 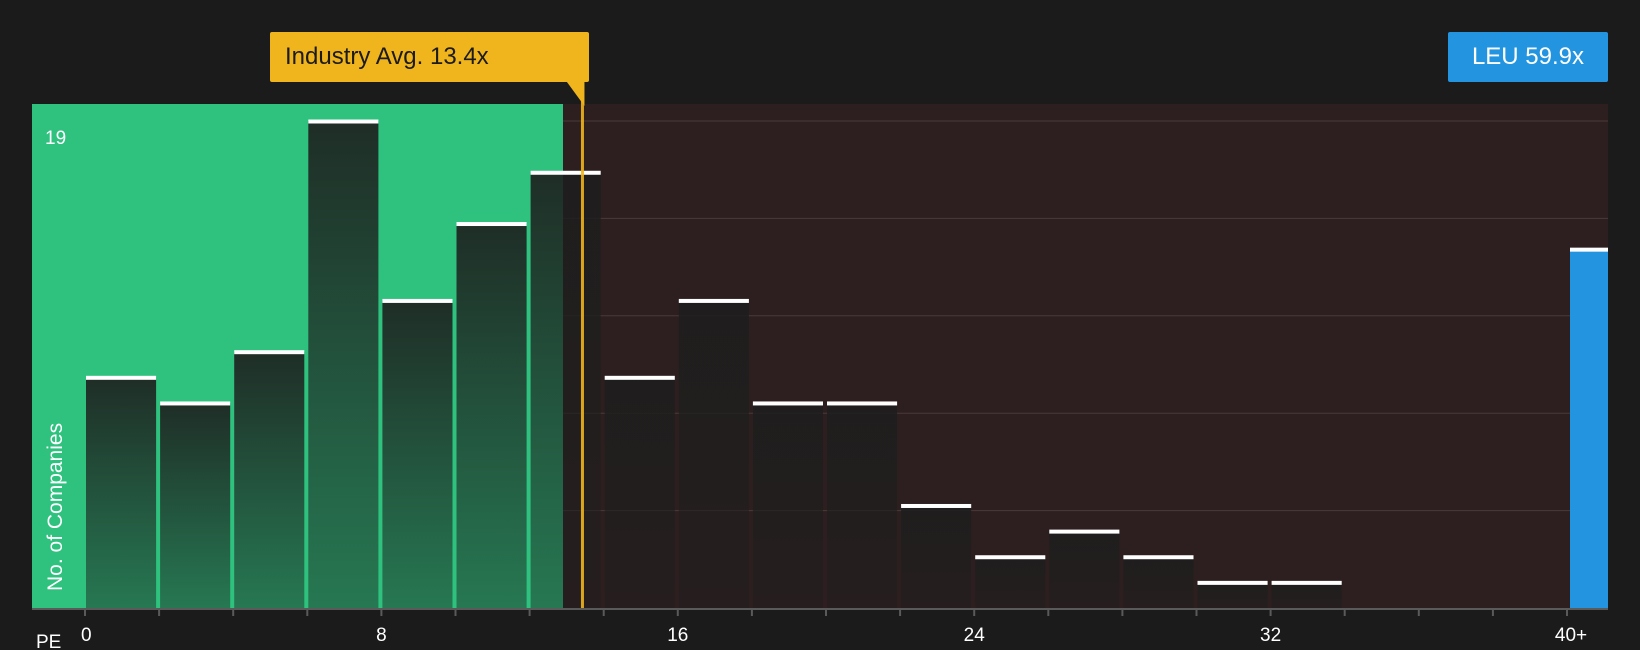 I want to click on x-axis-title: PE, so click(x=48, y=641).